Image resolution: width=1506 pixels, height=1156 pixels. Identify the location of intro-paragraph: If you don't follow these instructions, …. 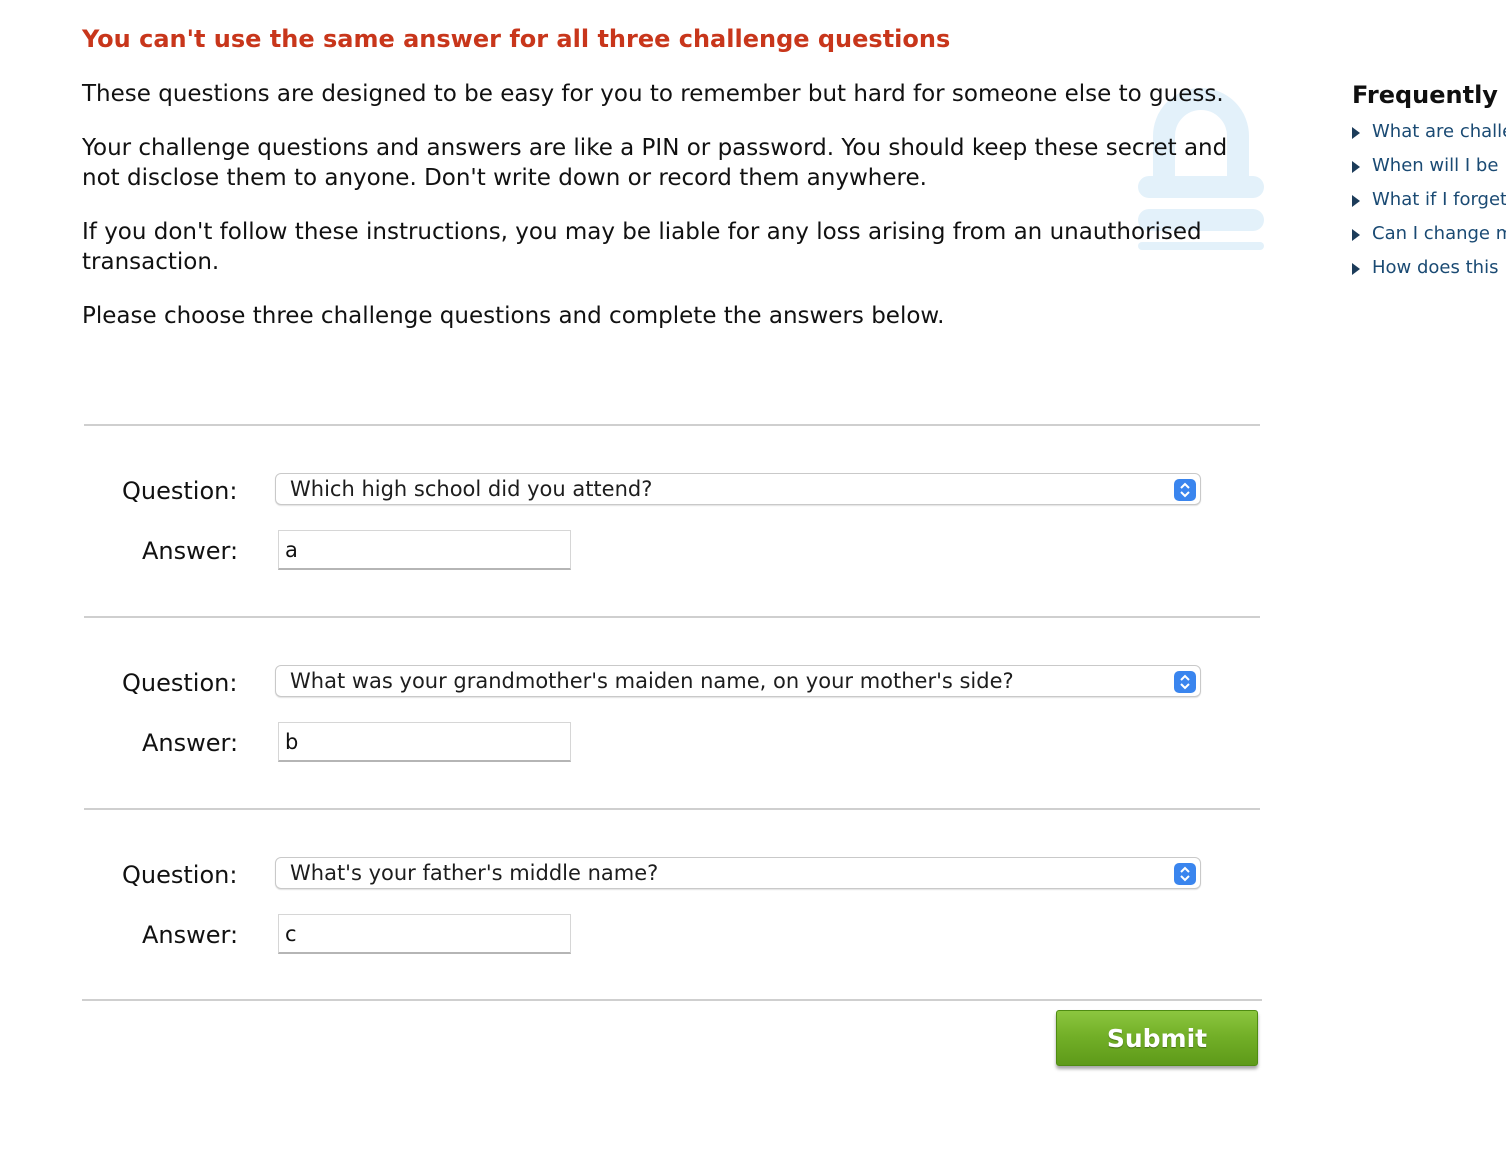
(642, 247).